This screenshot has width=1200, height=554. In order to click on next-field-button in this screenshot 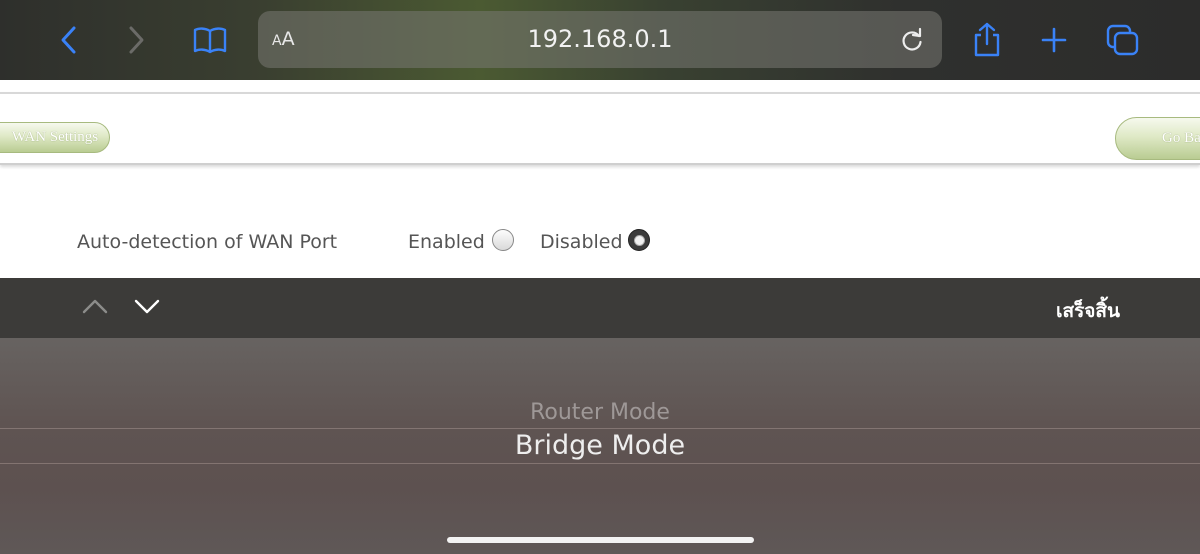, I will do `click(147, 308)`.